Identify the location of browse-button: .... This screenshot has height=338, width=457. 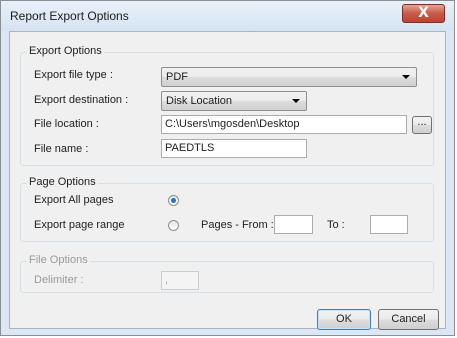
(422, 125).